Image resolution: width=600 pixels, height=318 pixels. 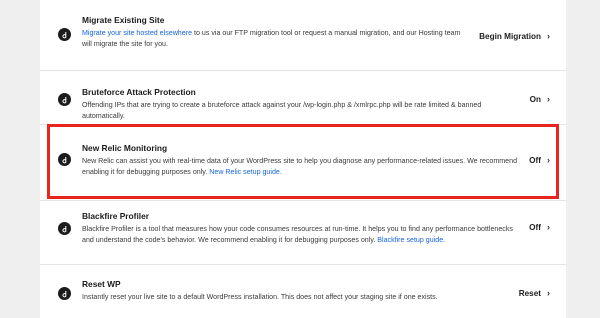 I want to click on blackfire-toggle-button: Off ›, so click(x=539, y=227).